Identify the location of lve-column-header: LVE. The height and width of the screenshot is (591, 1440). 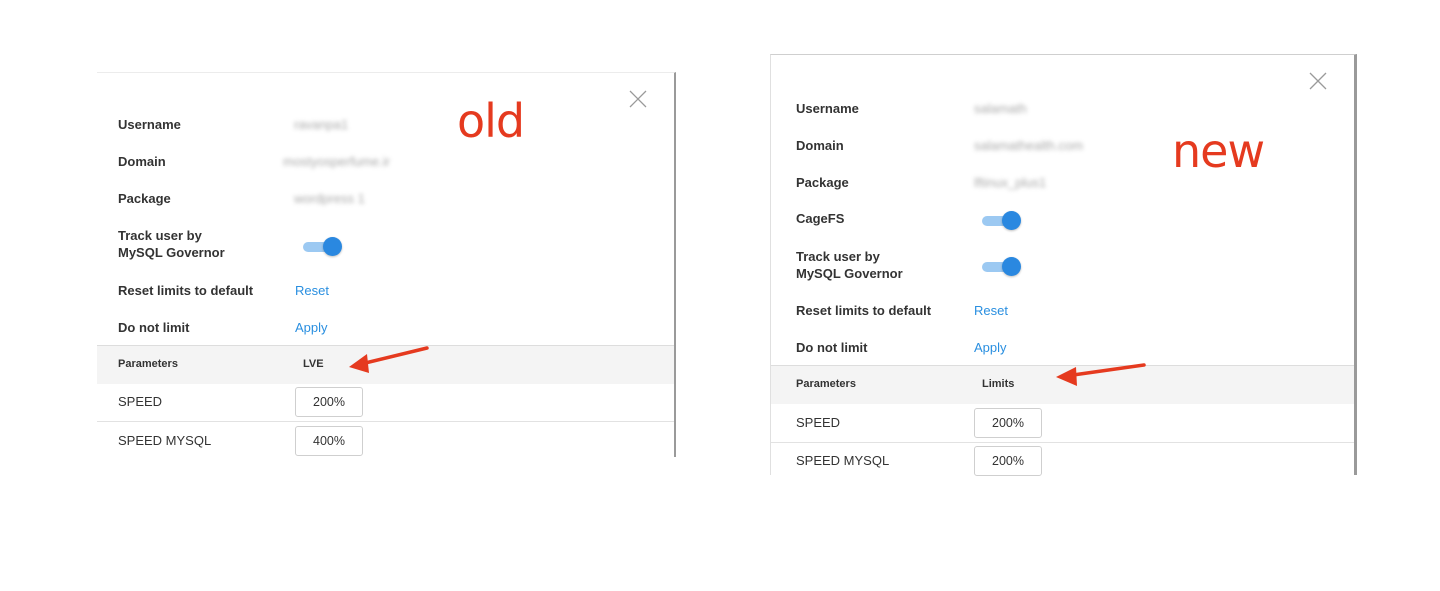
(313, 364).